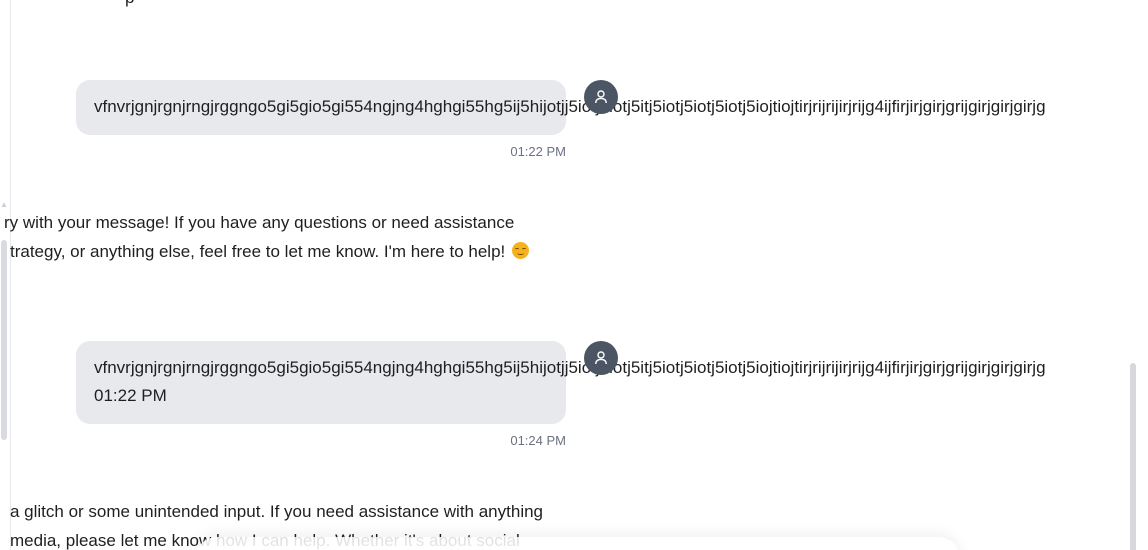  What do you see at coordinates (577, 543) in the screenshot?
I see `message-input-area` at bounding box center [577, 543].